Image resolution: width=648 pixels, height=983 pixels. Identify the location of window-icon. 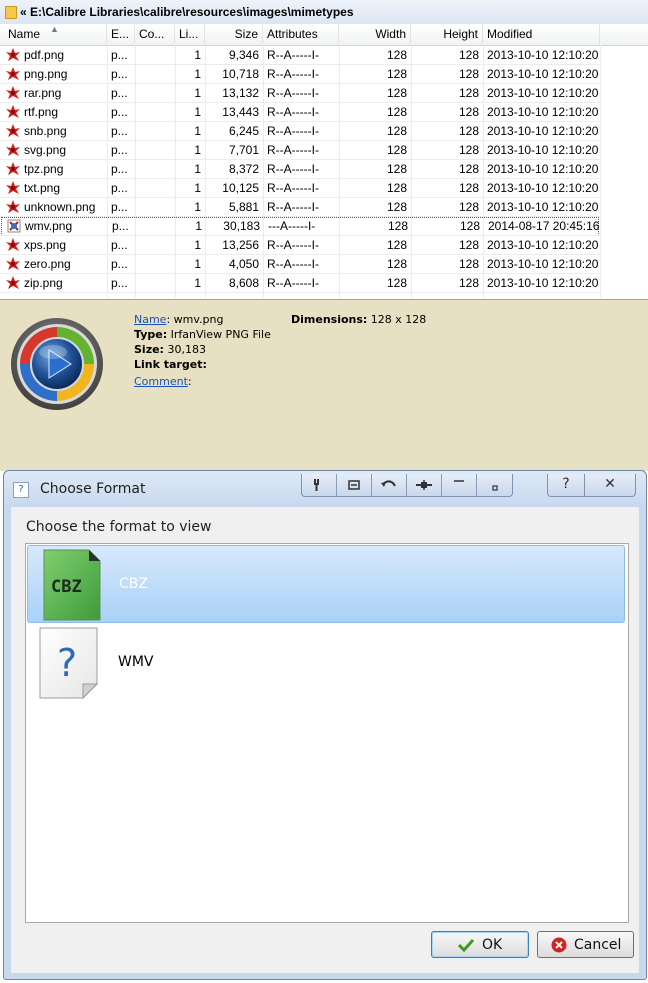
(354, 485).